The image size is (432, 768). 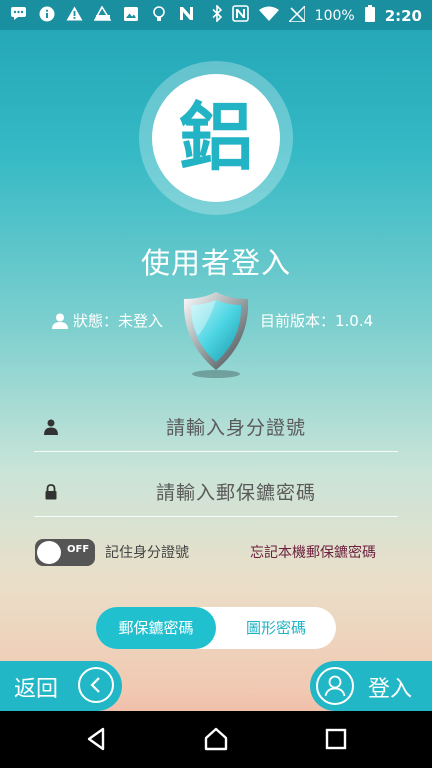 What do you see at coordinates (335, 686) in the screenshot?
I see `user-icon` at bounding box center [335, 686].